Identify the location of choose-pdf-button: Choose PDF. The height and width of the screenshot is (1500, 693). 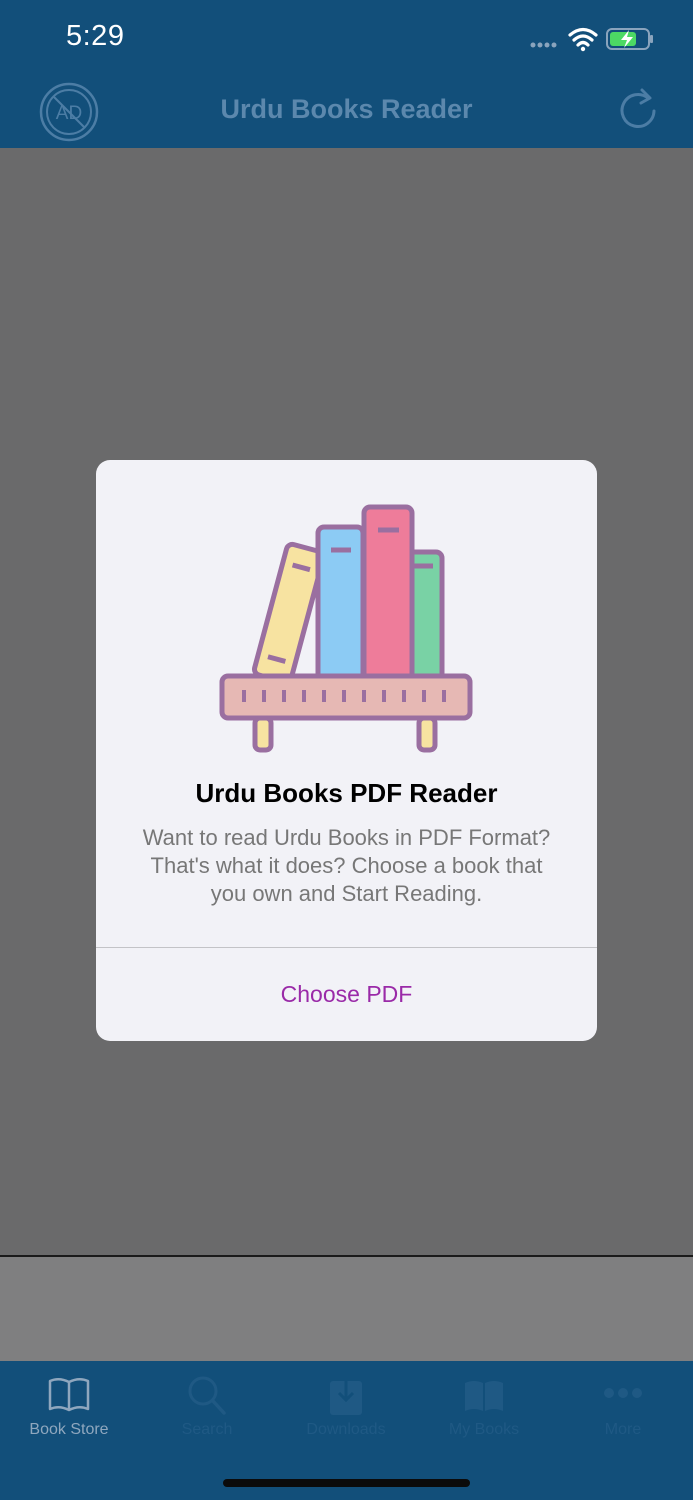
(346, 994).